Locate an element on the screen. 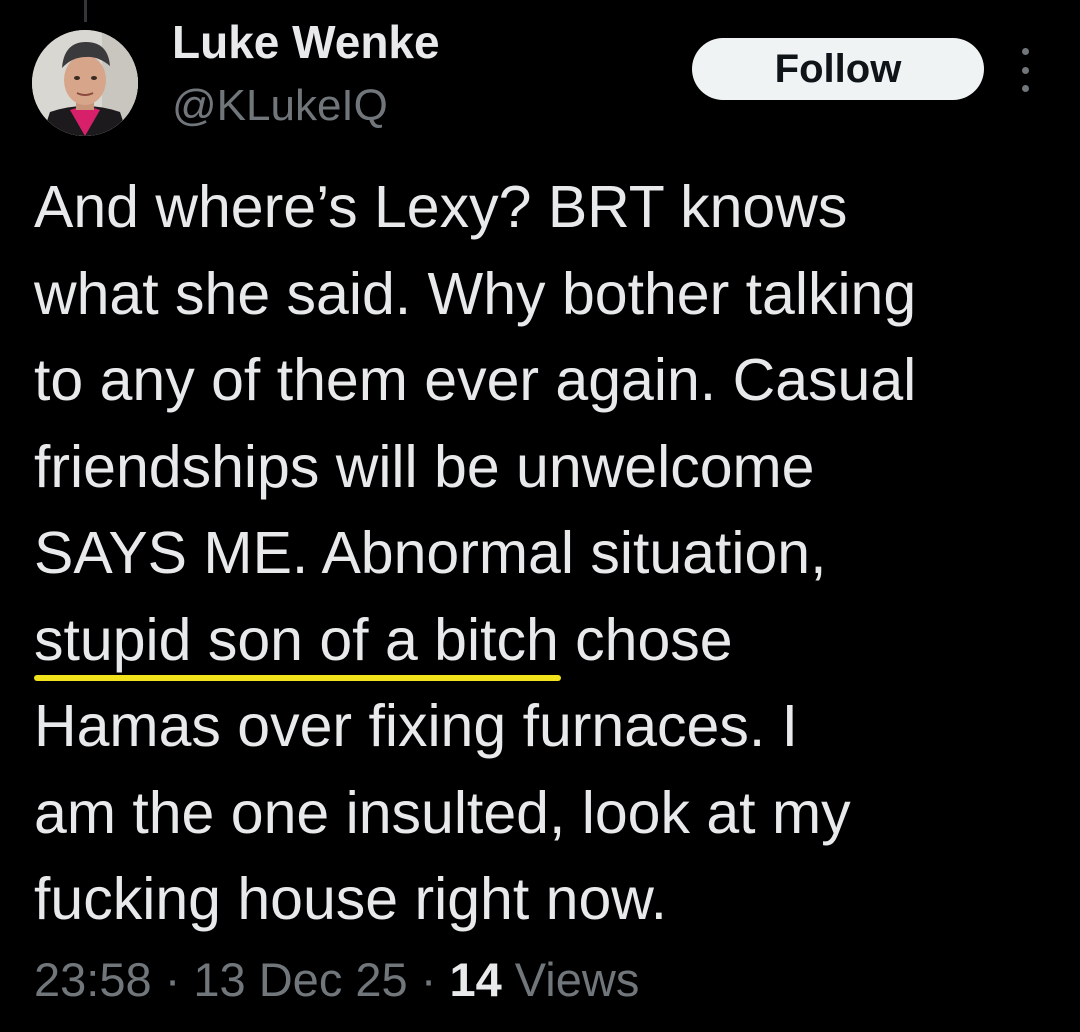  views-count: 14 is located at coordinates (475, 979).